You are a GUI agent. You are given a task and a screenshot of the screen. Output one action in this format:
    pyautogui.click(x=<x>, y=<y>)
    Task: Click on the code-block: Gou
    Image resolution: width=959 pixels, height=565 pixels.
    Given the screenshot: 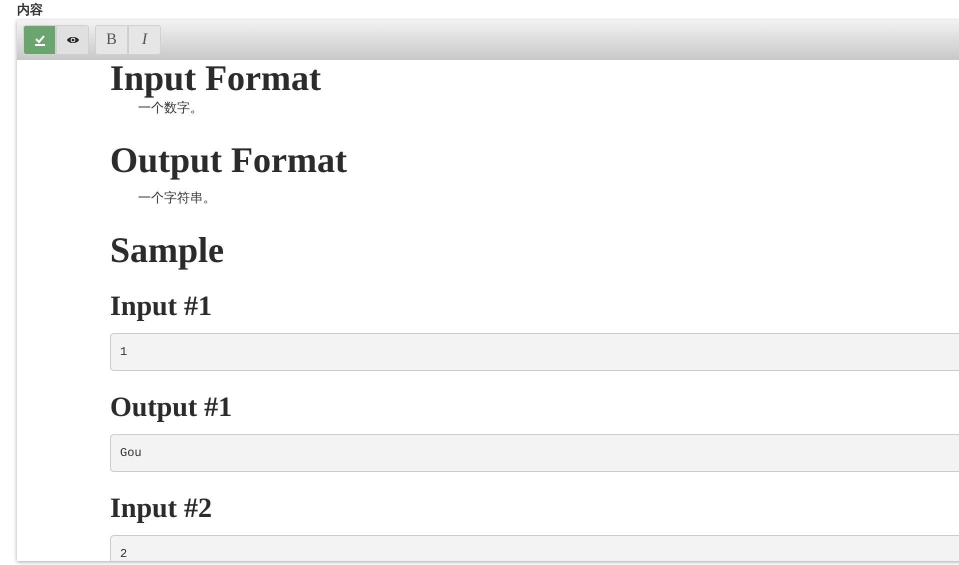 What is the action you would take?
    pyautogui.click(x=534, y=453)
    